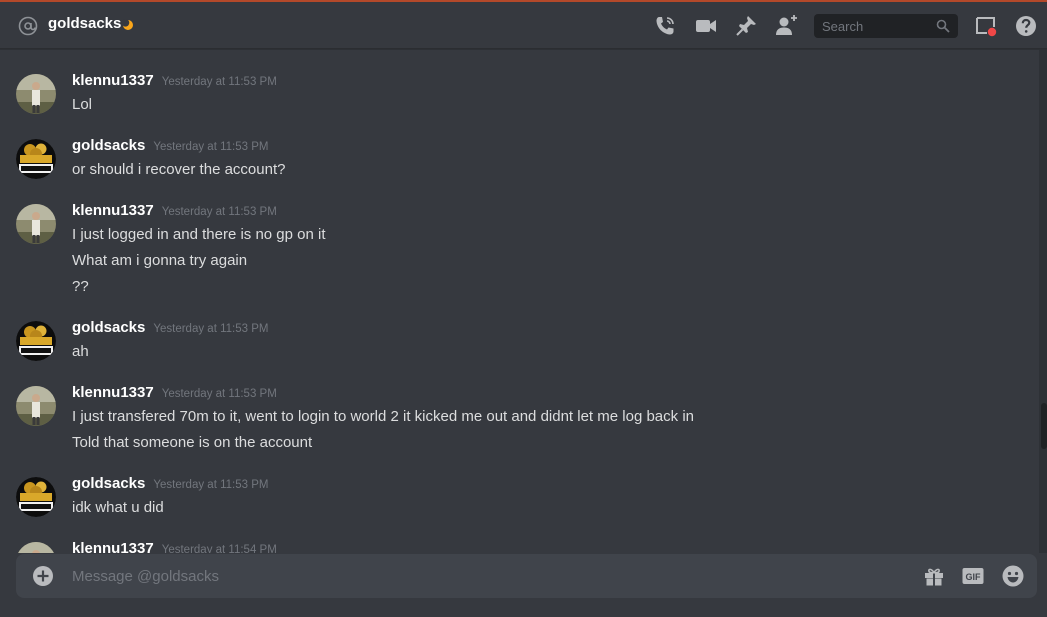  What do you see at coordinates (943, 26) in the screenshot?
I see `search-icon` at bounding box center [943, 26].